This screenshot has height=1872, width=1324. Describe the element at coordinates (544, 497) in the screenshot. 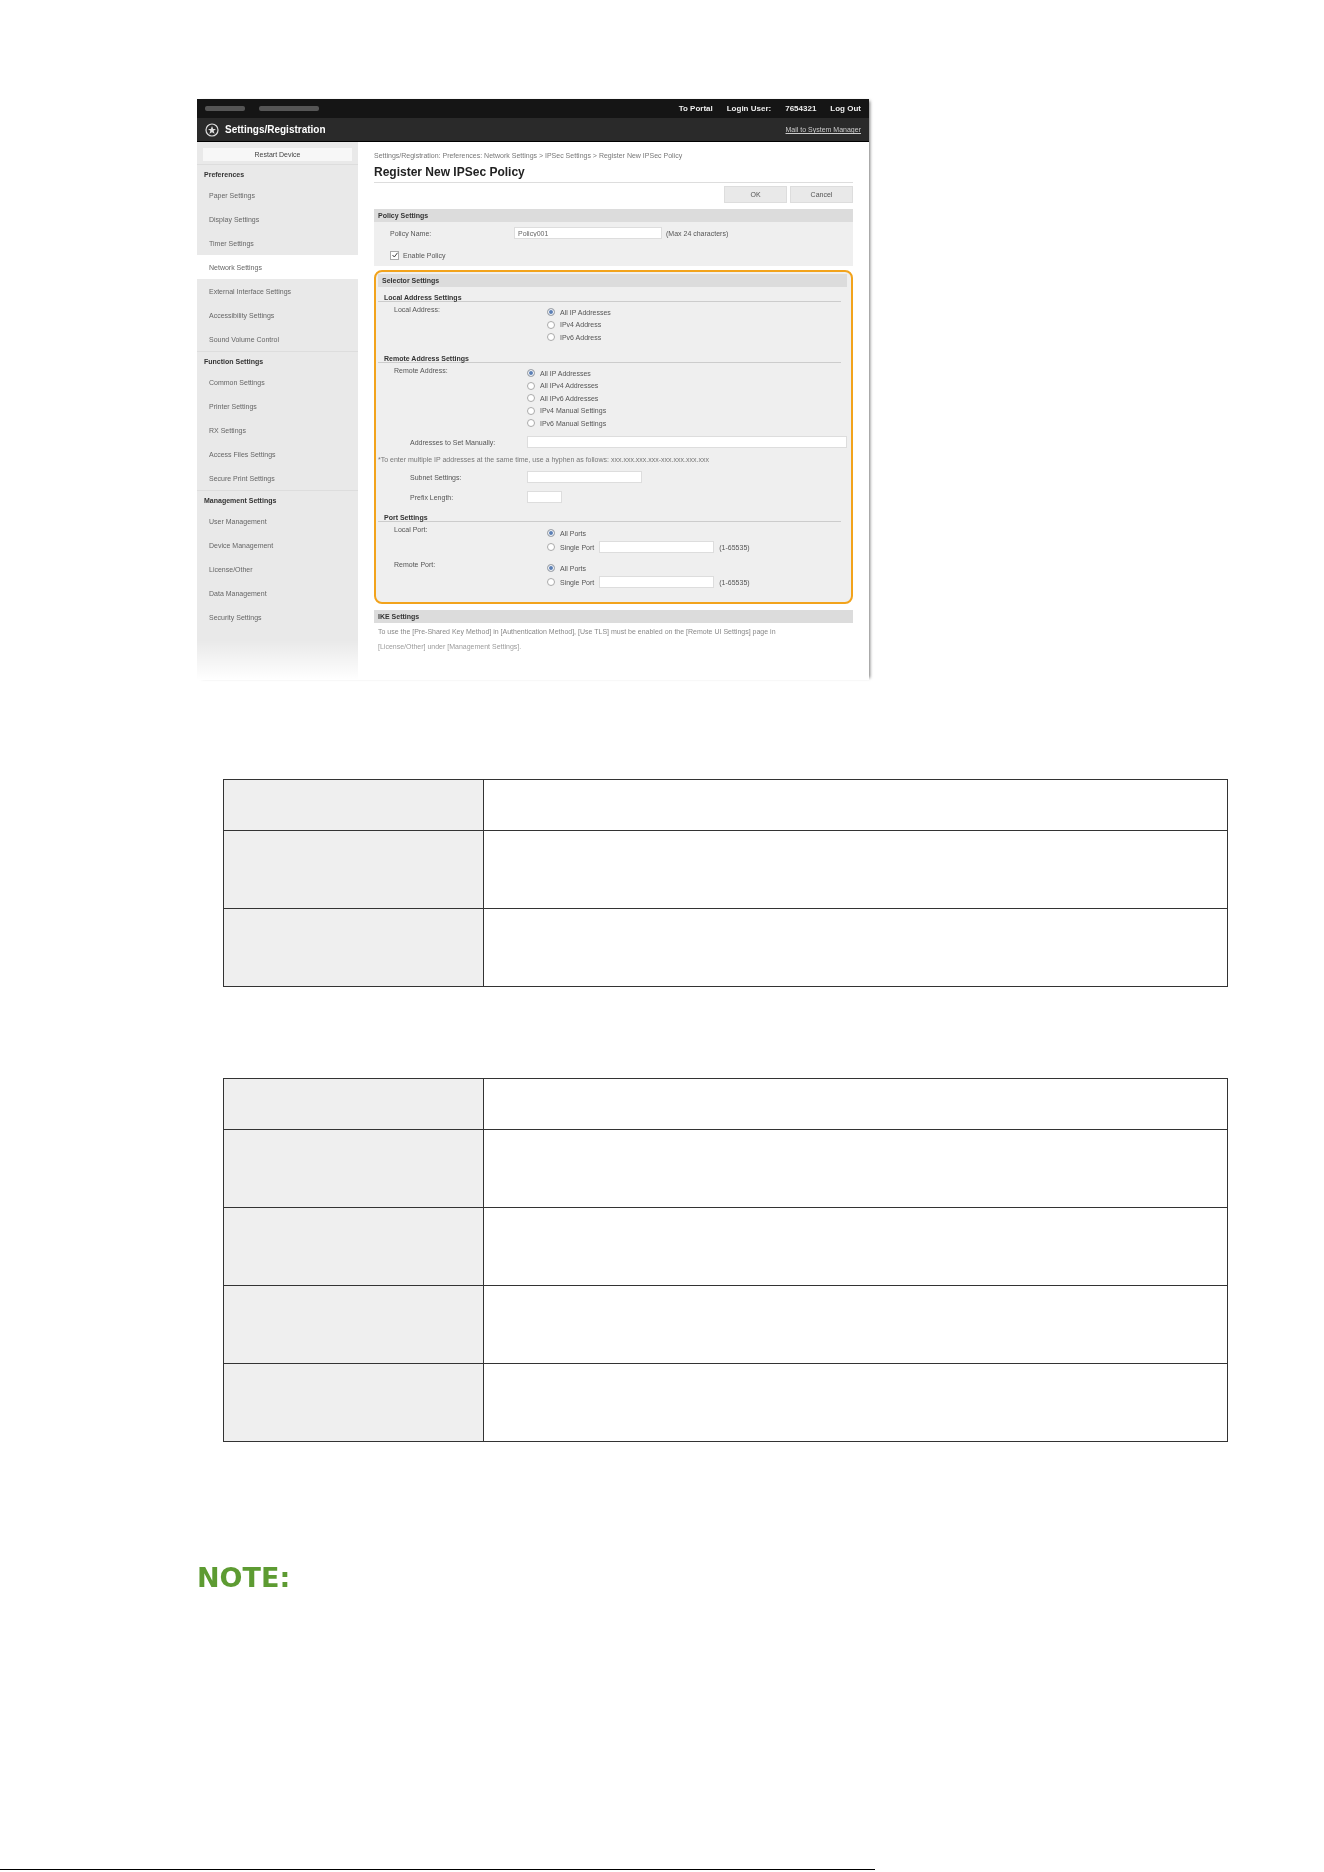

I see `prefix-field` at that location.